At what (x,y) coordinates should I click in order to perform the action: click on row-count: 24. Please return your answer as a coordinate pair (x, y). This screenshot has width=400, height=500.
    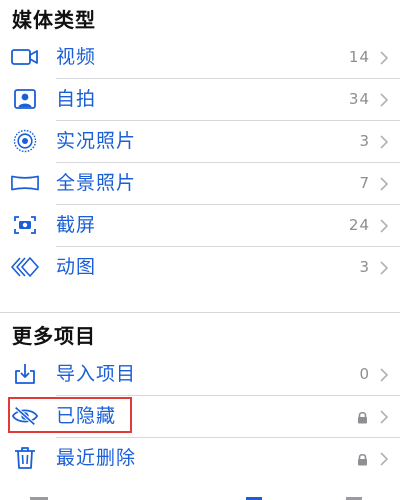
    Looking at the image, I should click on (359, 225).